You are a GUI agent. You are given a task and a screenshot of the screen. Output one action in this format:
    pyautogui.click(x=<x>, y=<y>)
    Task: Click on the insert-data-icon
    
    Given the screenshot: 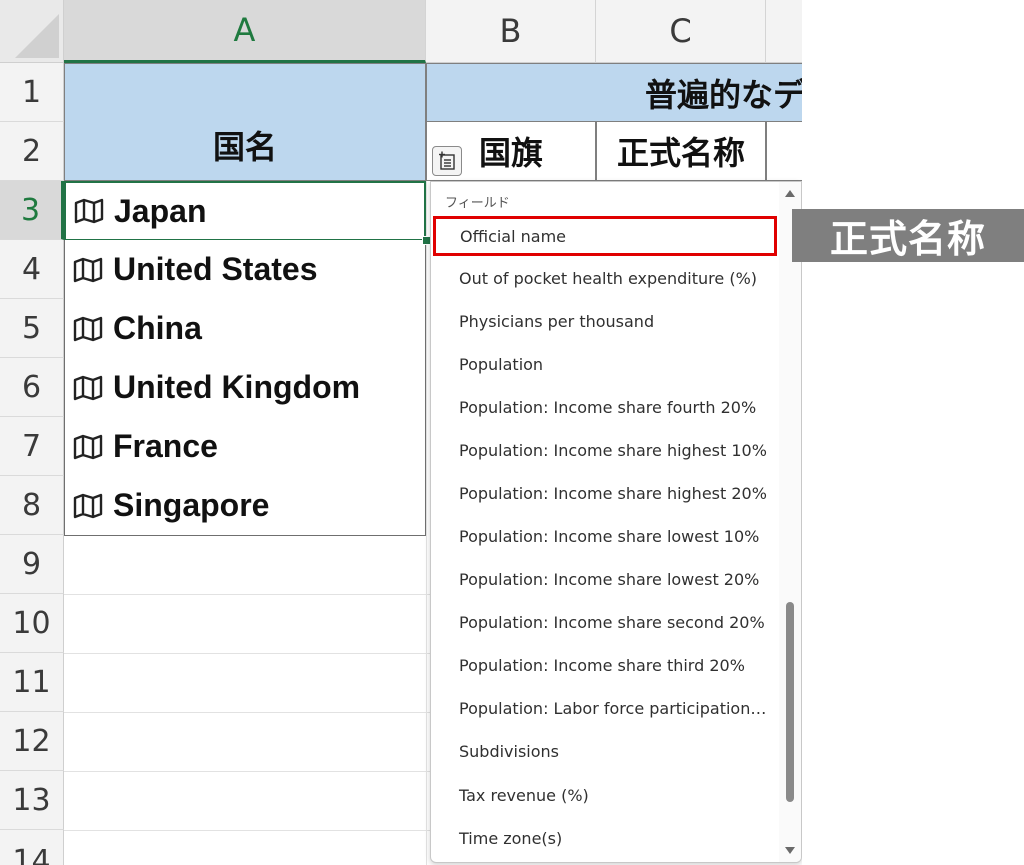 What is the action you would take?
    pyautogui.click(x=447, y=160)
    